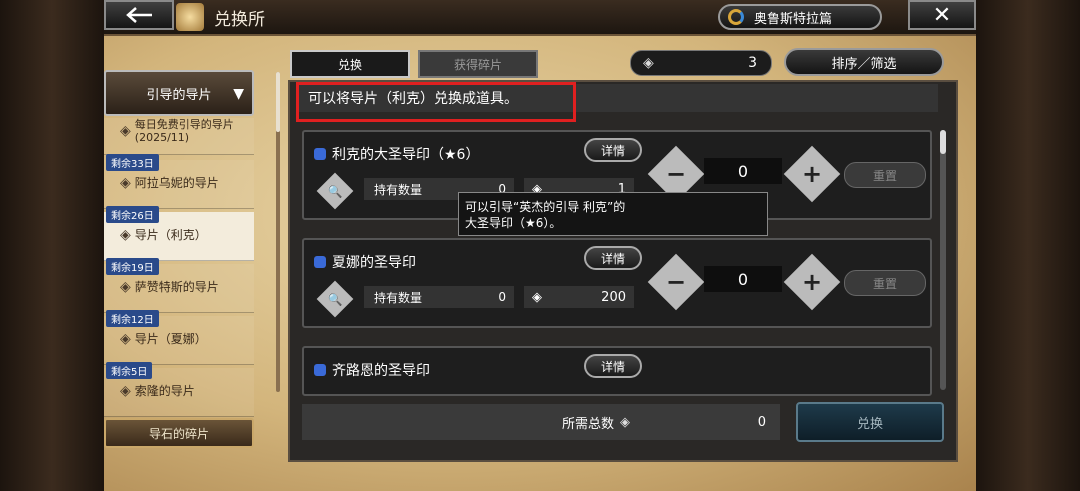 The width and height of the screenshot is (1080, 491). What do you see at coordinates (943, 260) in the screenshot?
I see `main-scrollbar` at bounding box center [943, 260].